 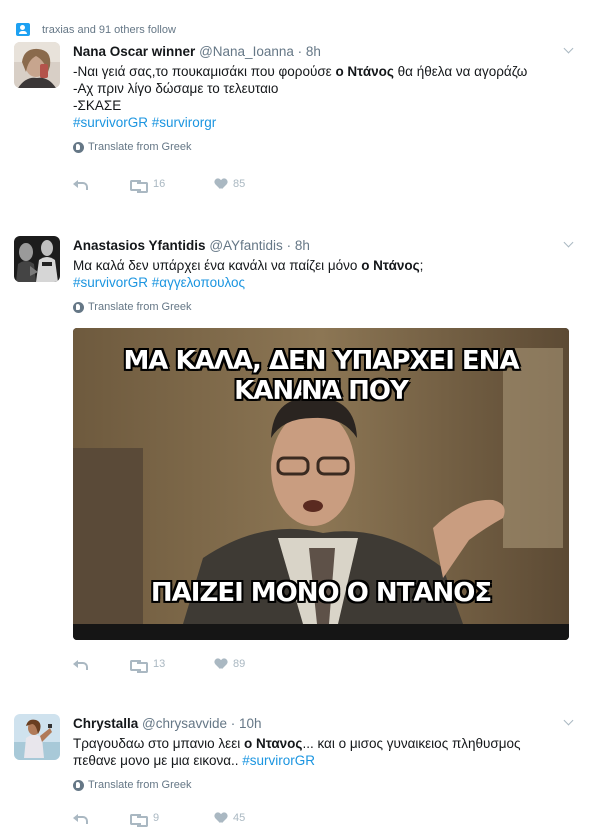 I want to click on retweet-button: 13, so click(x=172, y=665).